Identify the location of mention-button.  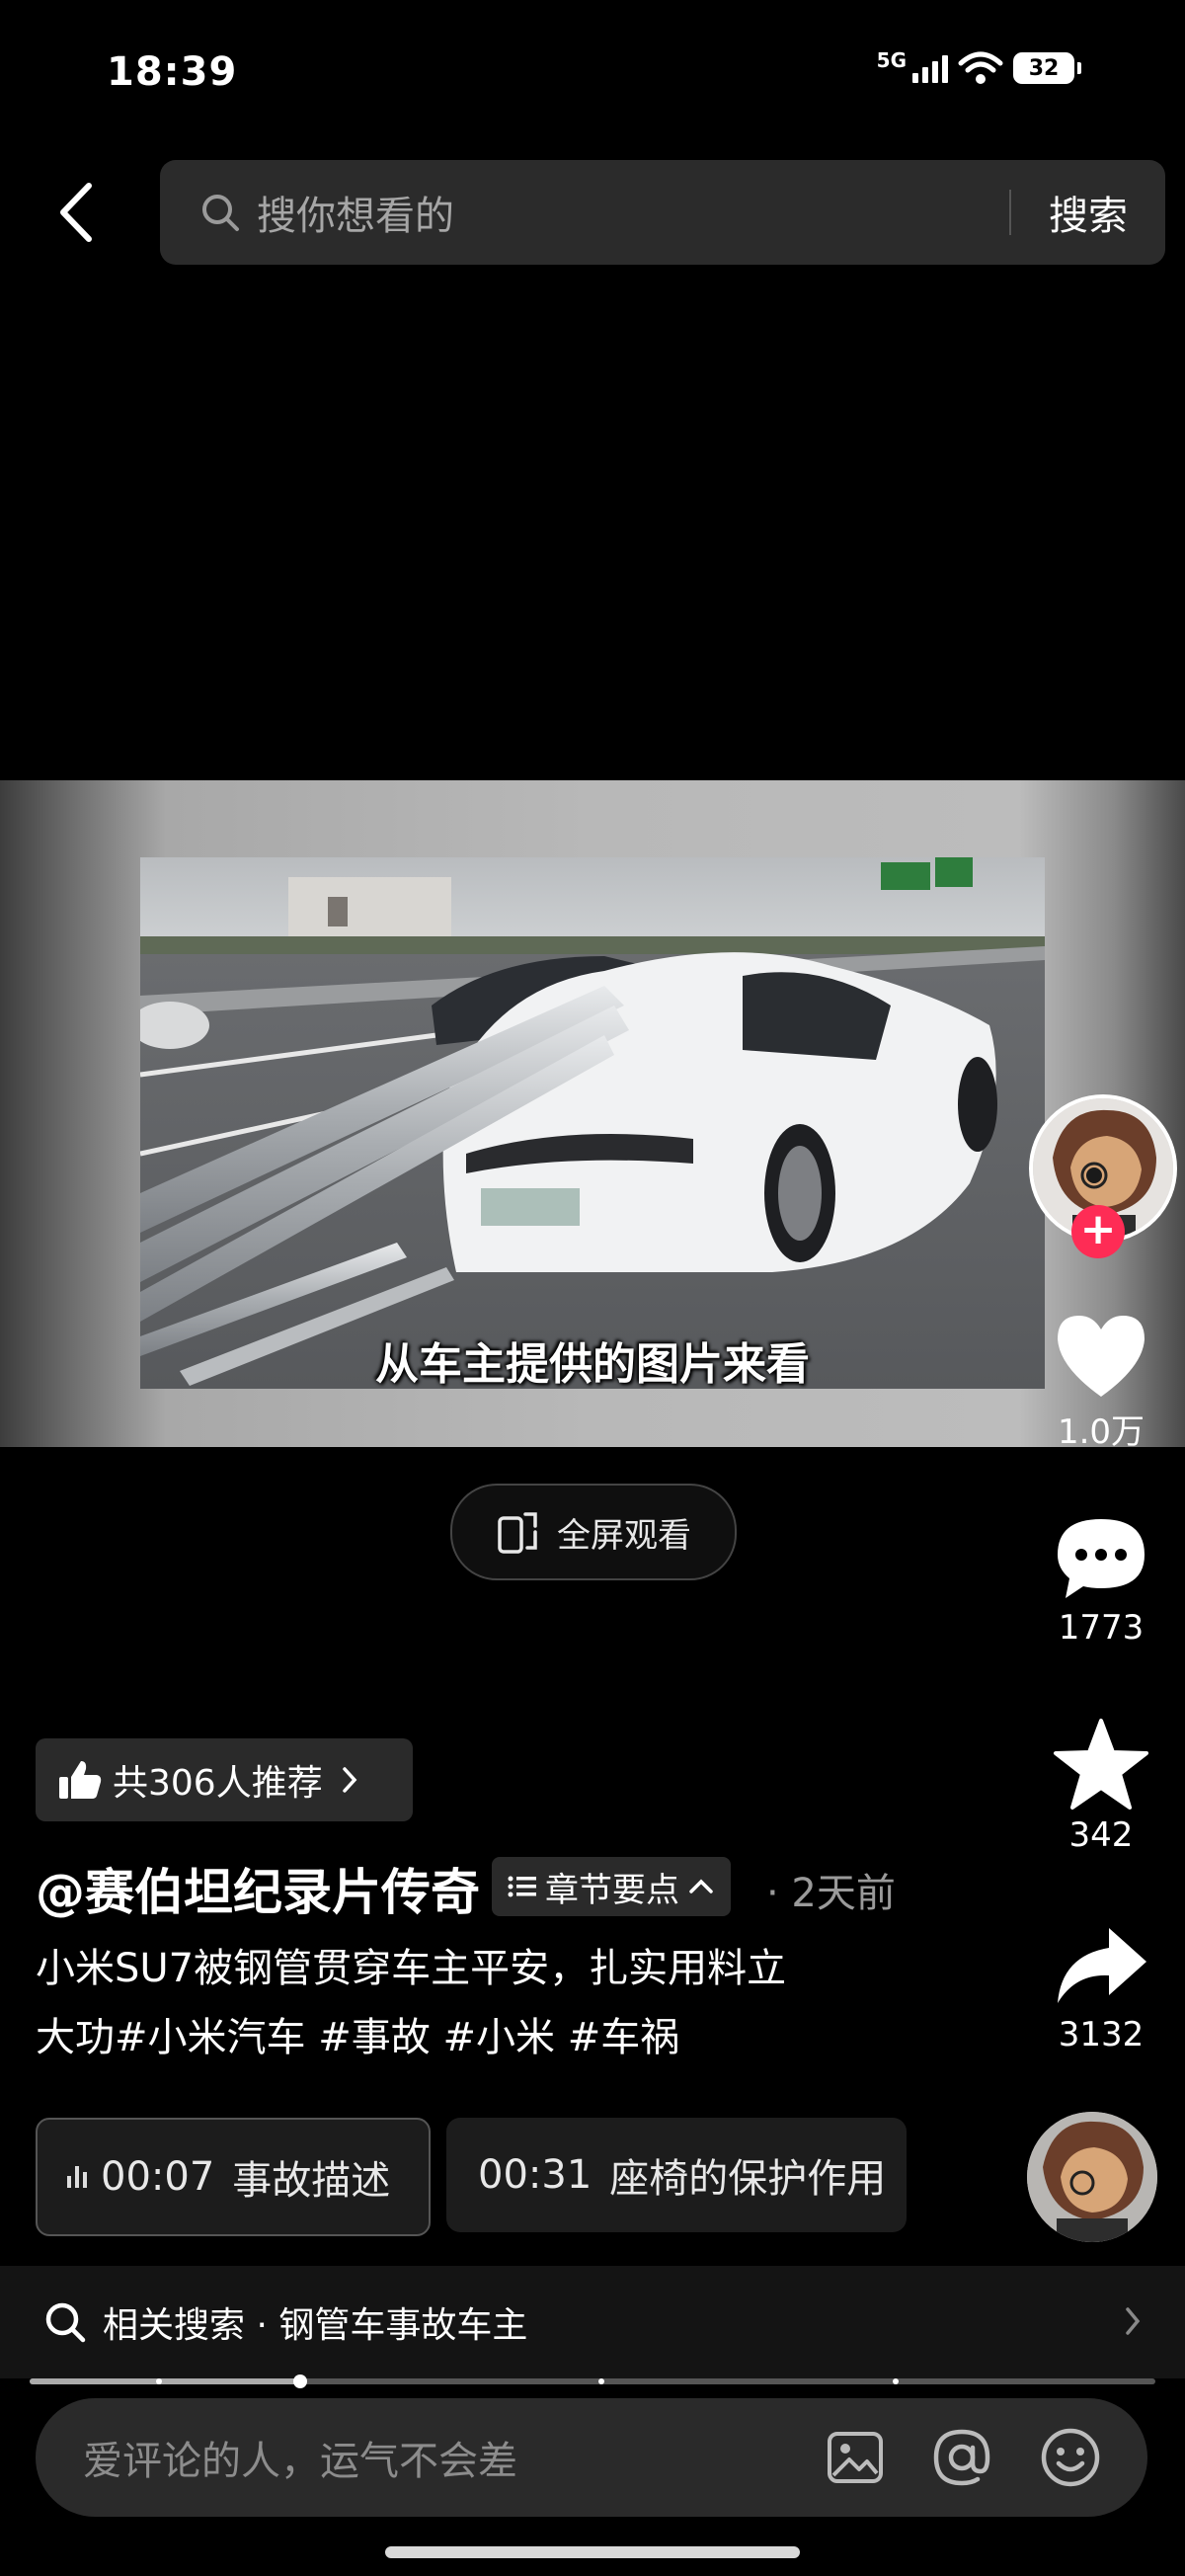
(962, 2457).